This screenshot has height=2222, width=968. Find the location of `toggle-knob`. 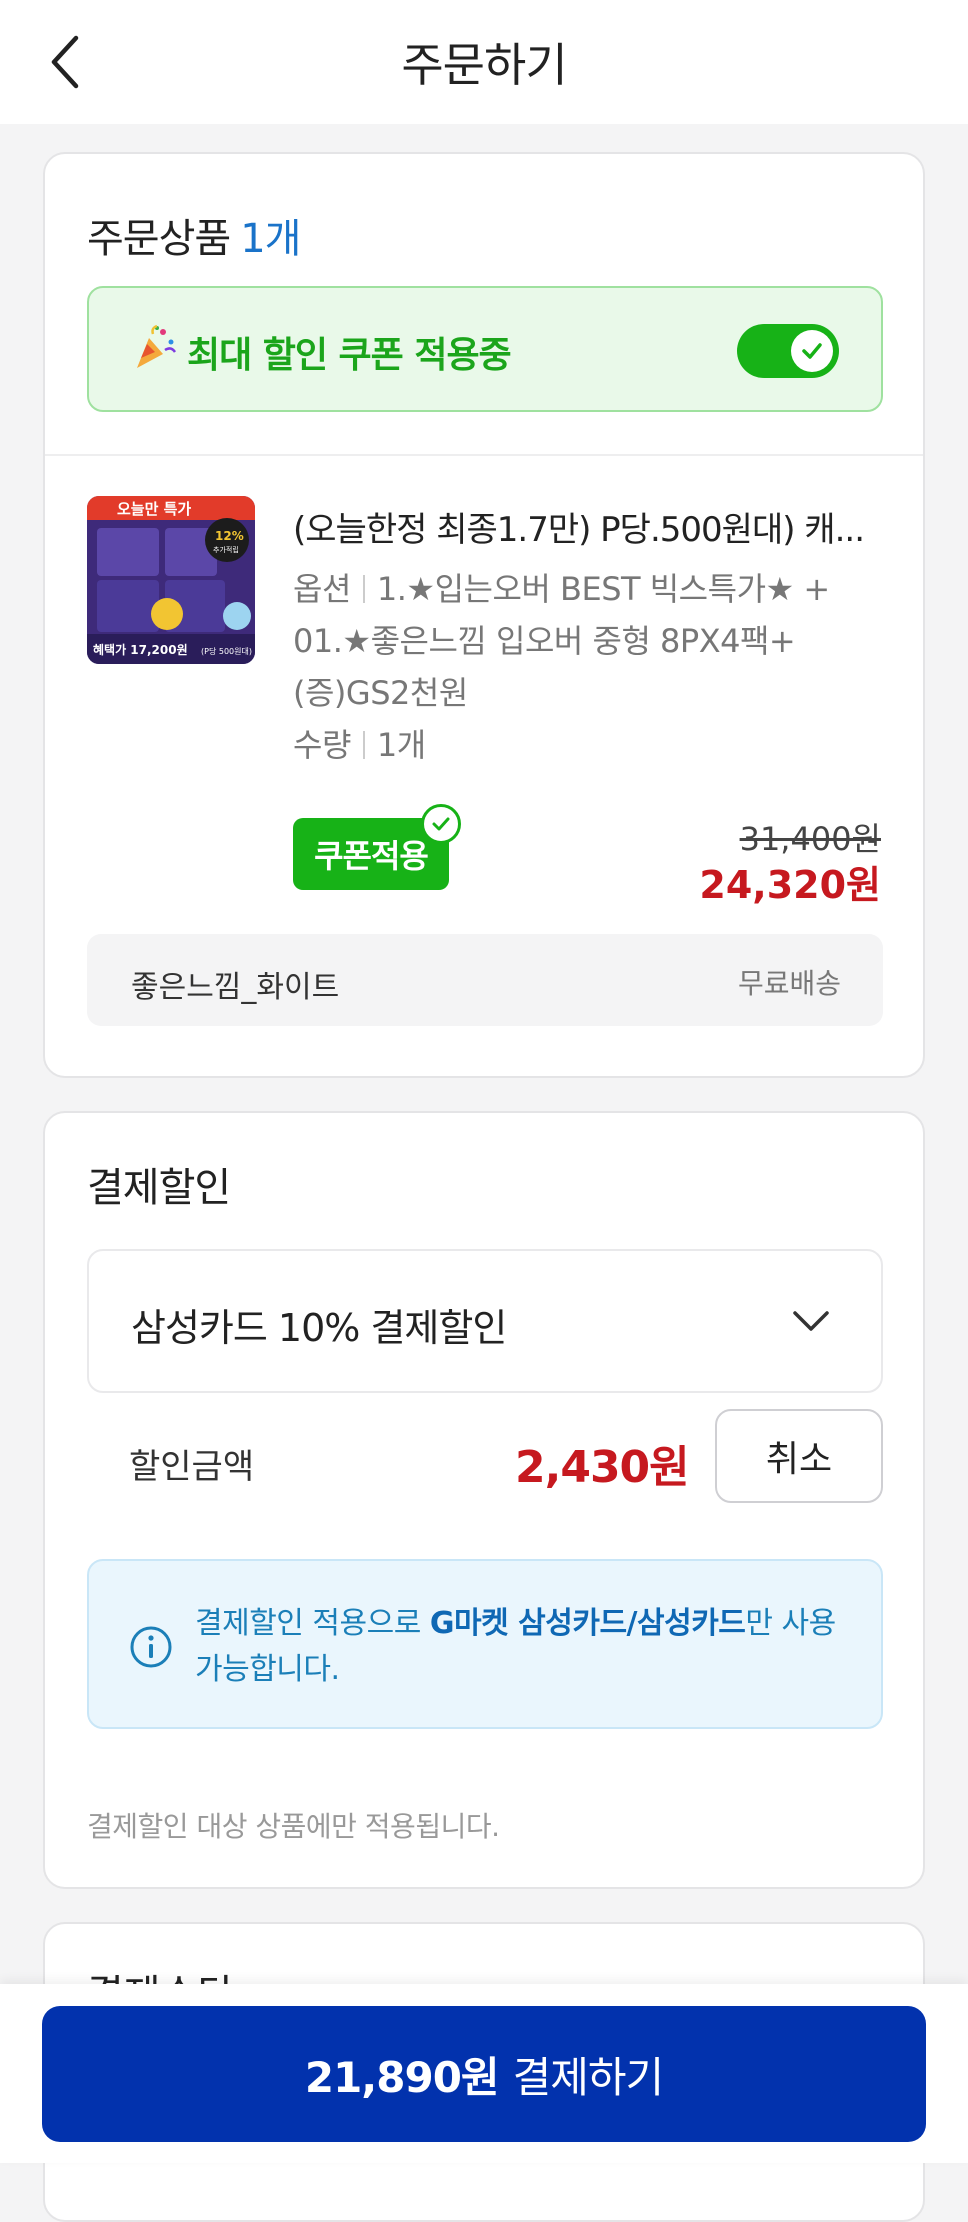

toggle-knob is located at coordinates (812, 351).